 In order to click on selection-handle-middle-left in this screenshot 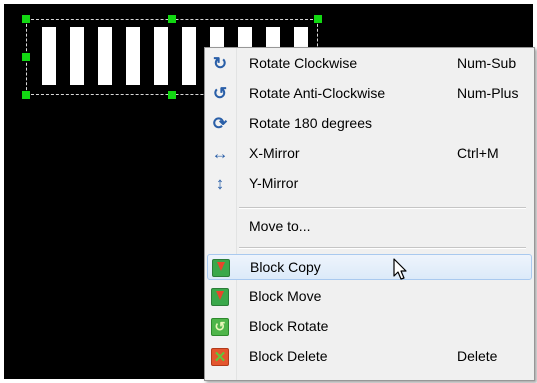, I will do `click(26, 57)`.